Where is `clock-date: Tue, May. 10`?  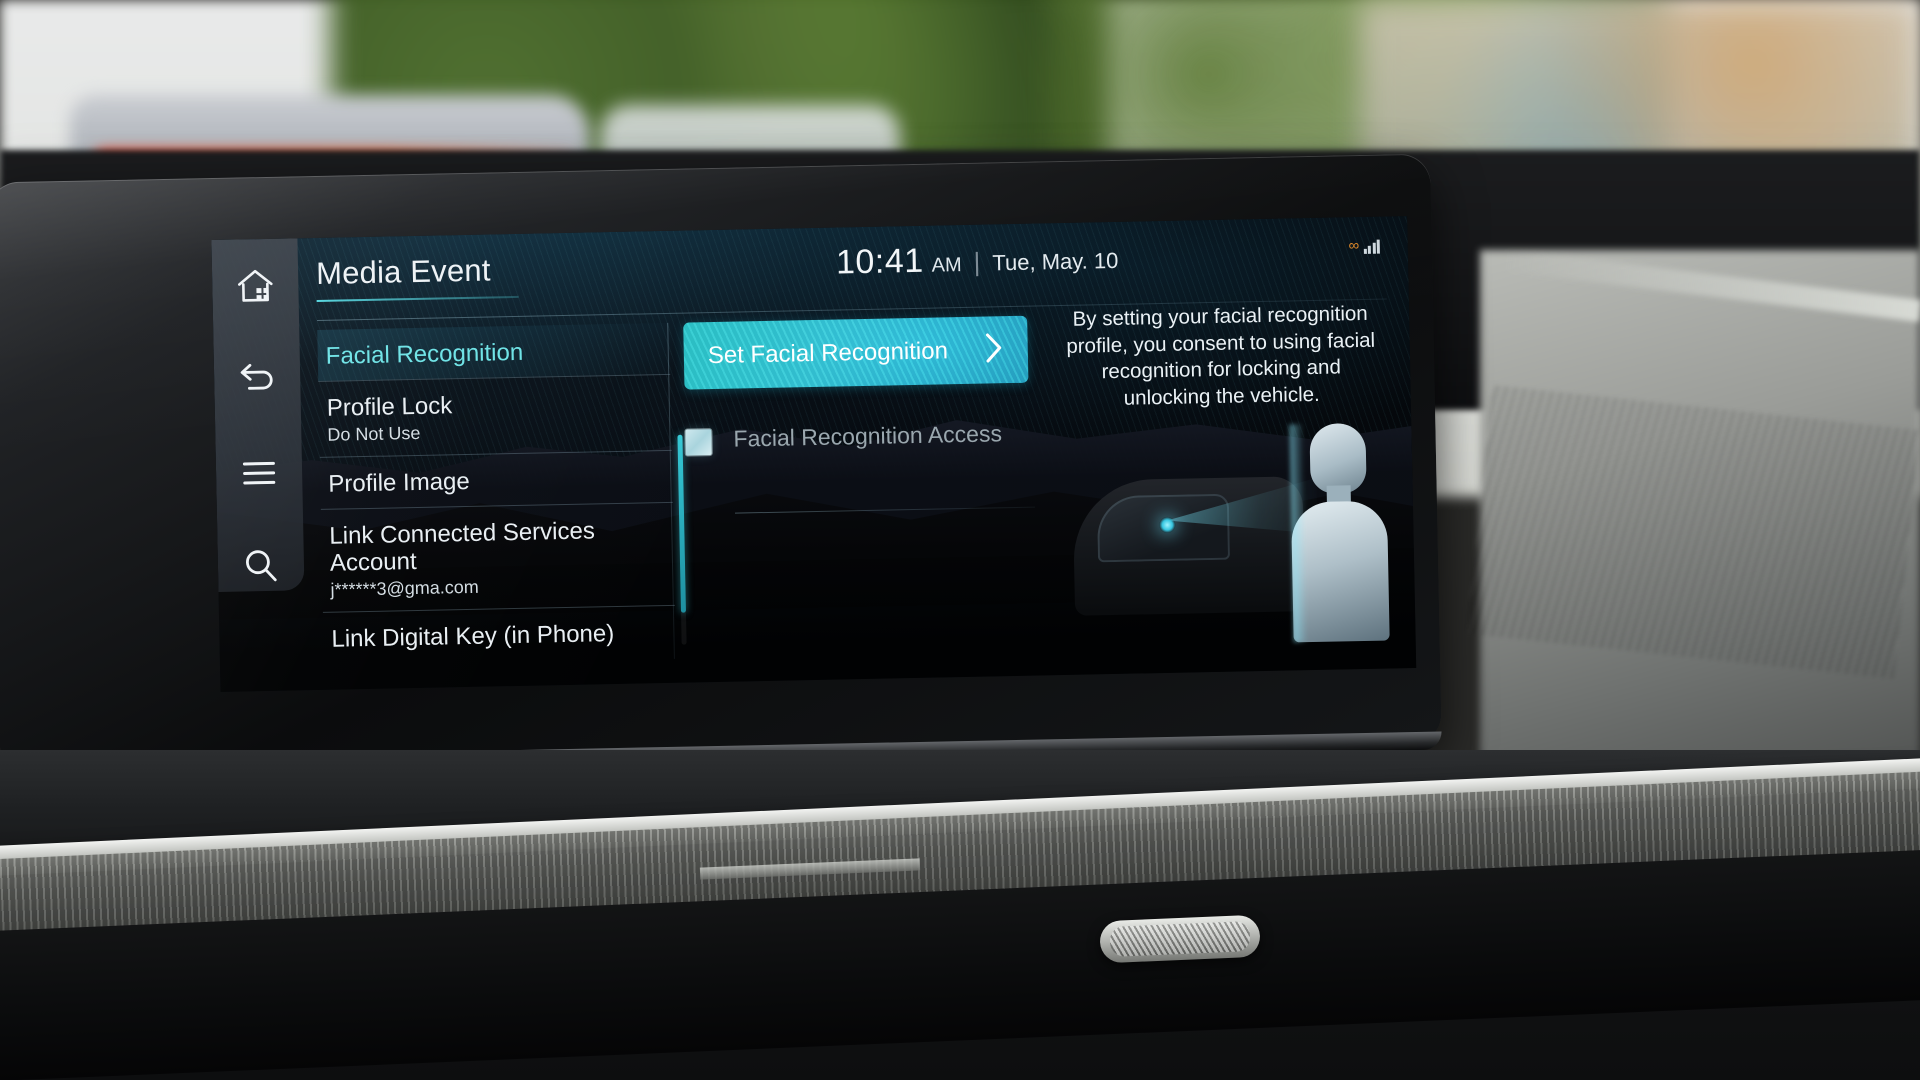 clock-date: Tue, May. 10 is located at coordinates (1055, 261).